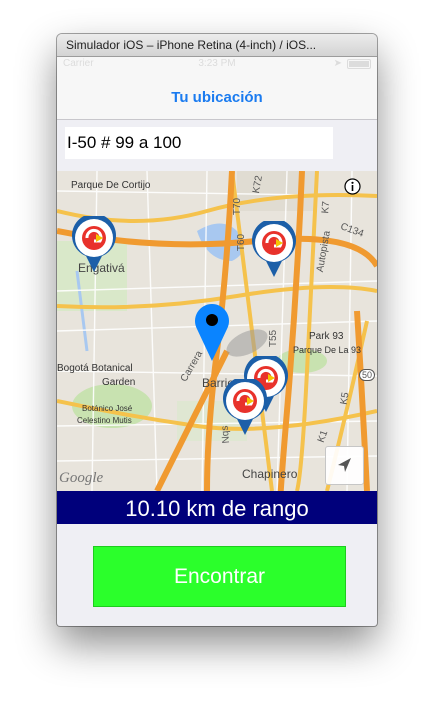  What do you see at coordinates (107, 408) in the screenshot?
I see `map-label-botanico-1: Botánico José` at bounding box center [107, 408].